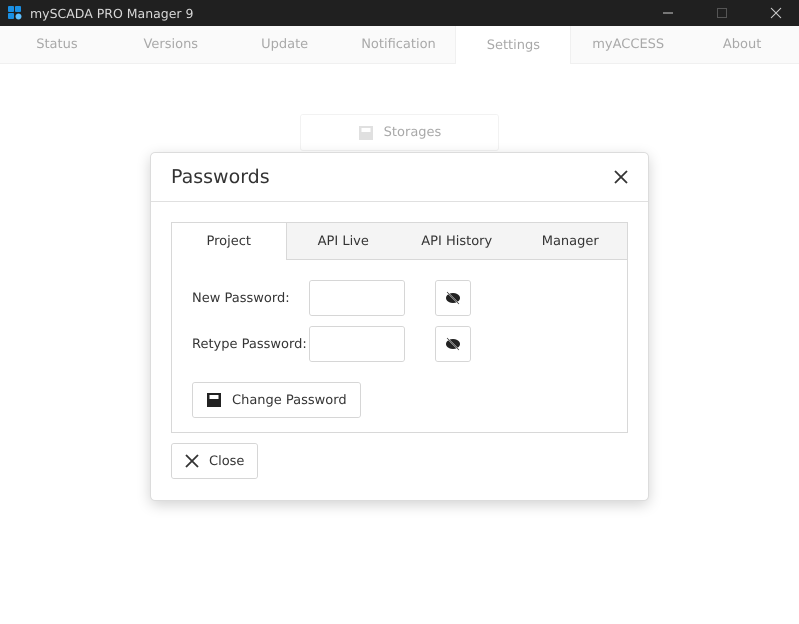 Image resolution: width=799 pixels, height=624 pixels. Describe the element at coordinates (457, 241) in the screenshot. I see `tab: API History` at that location.